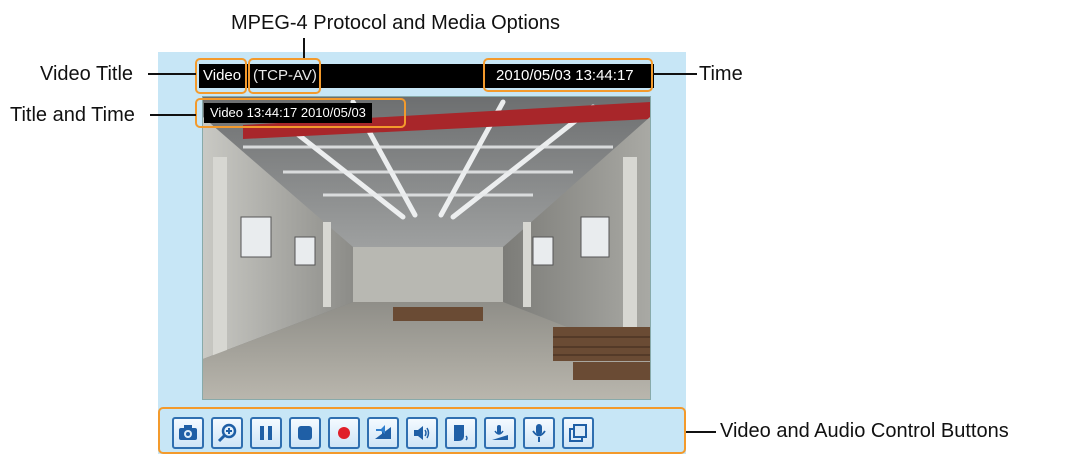 The width and height of the screenshot is (1068, 455). Describe the element at coordinates (172, 74) in the screenshot. I see `callout-line-video-title` at that location.